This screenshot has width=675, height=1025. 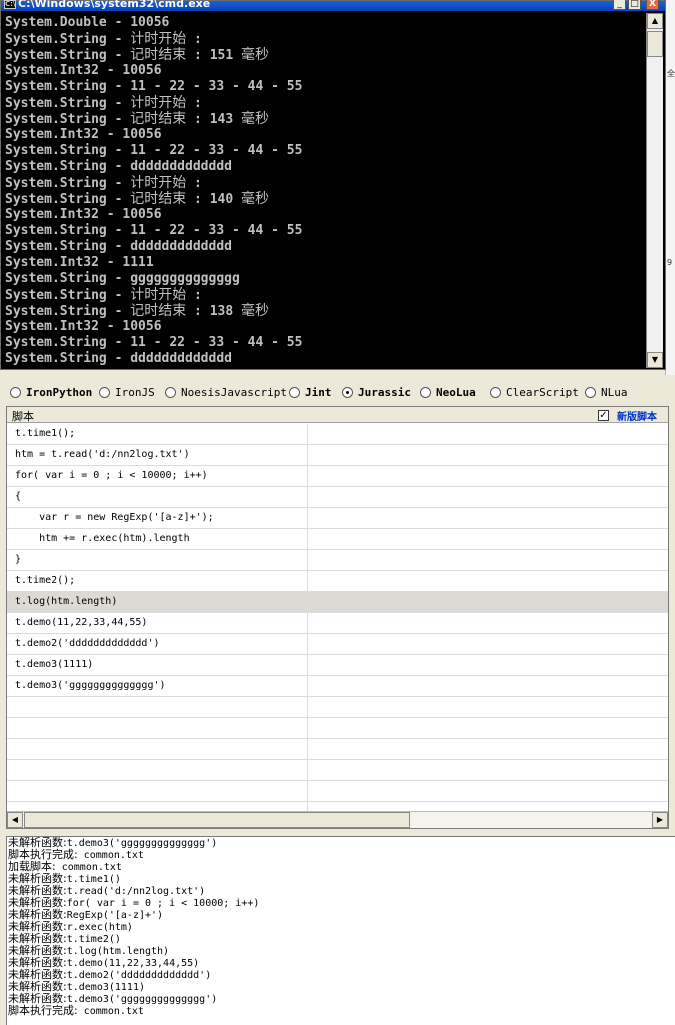 What do you see at coordinates (337, 539) in the screenshot?
I see `table-row: htm += r.exec(htm).length` at bounding box center [337, 539].